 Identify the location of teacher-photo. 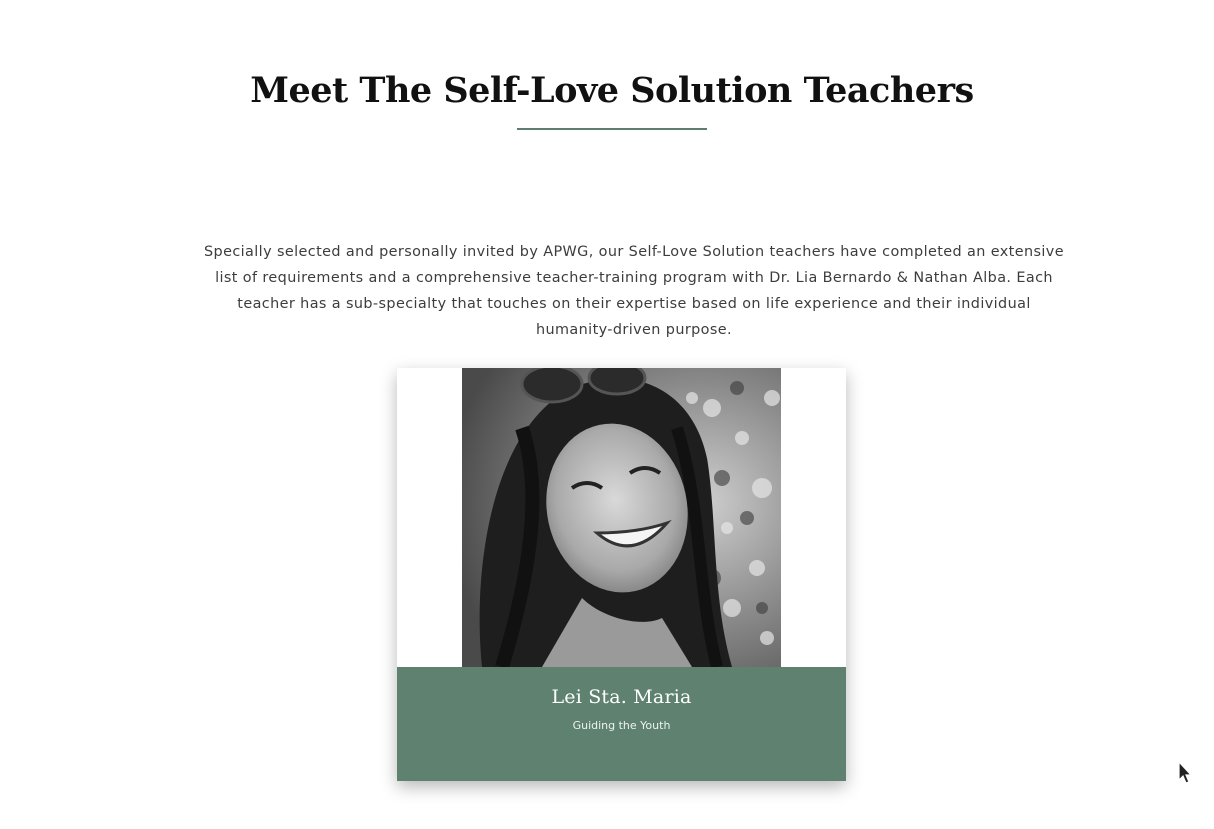
(621, 517).